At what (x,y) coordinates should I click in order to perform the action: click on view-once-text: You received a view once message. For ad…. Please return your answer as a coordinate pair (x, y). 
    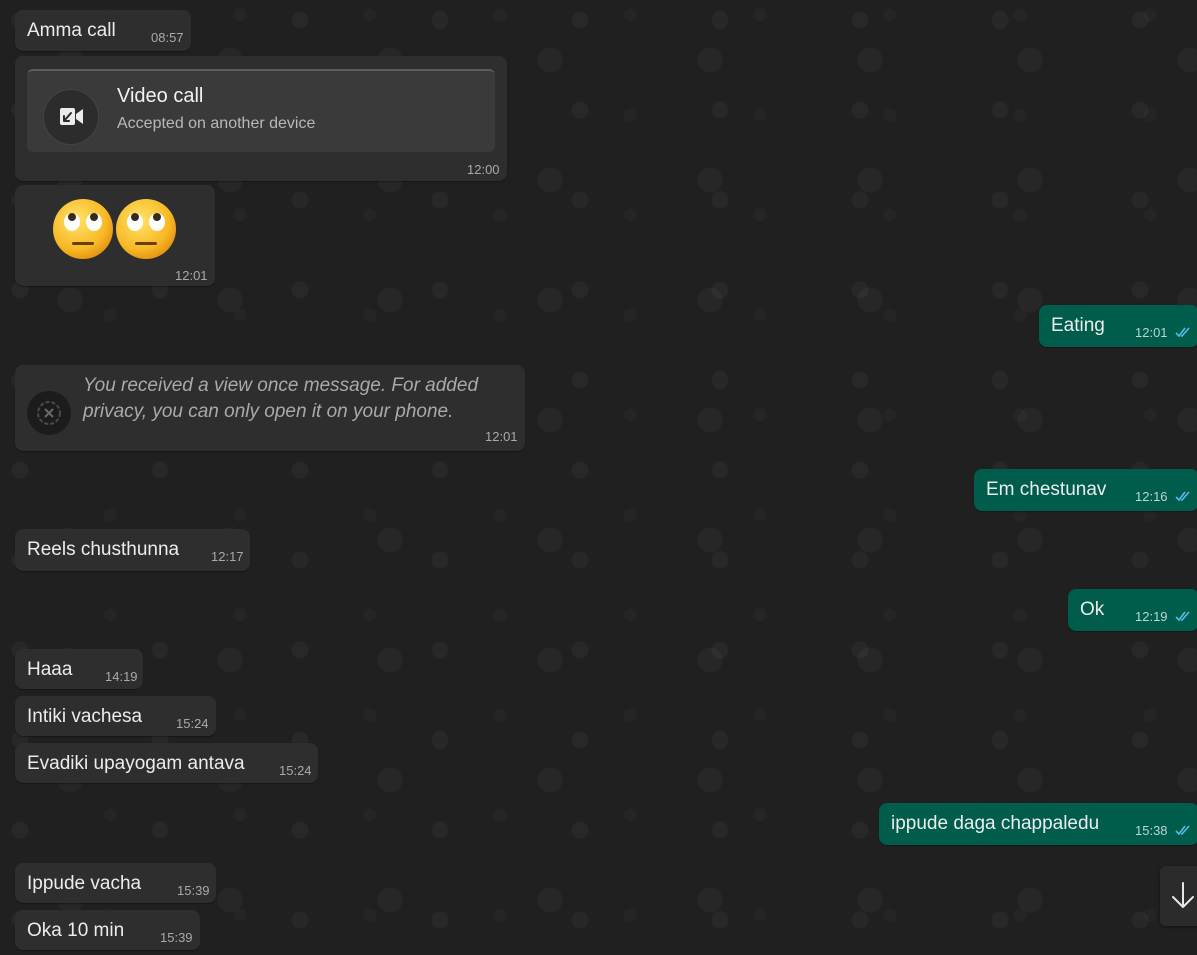
    Looking at the image, I should click on (280, 399).